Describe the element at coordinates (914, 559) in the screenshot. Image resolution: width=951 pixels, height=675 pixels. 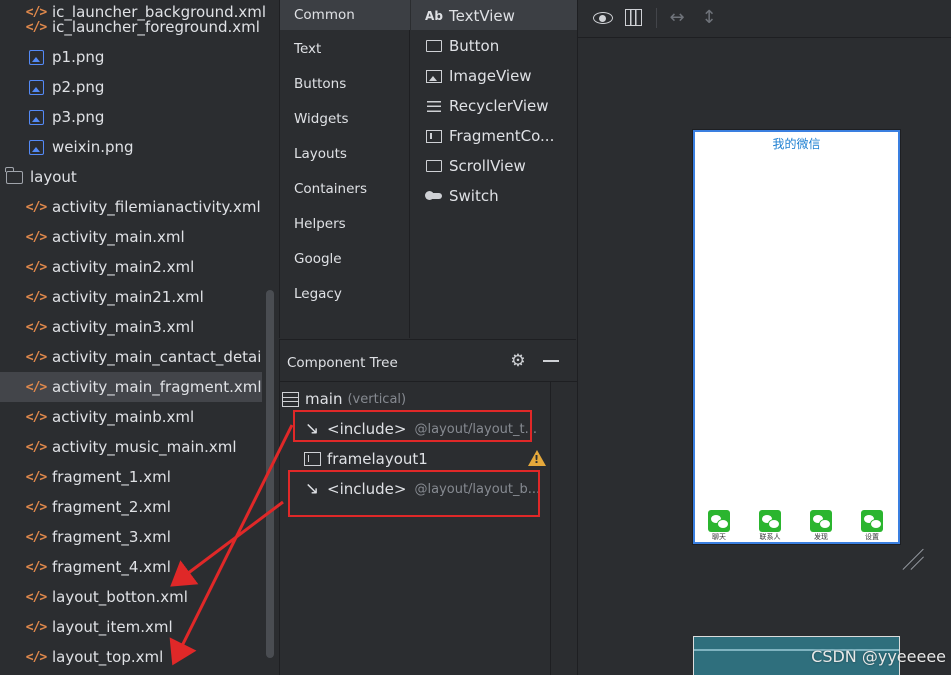
I see `resize-grip-icon` at that location.